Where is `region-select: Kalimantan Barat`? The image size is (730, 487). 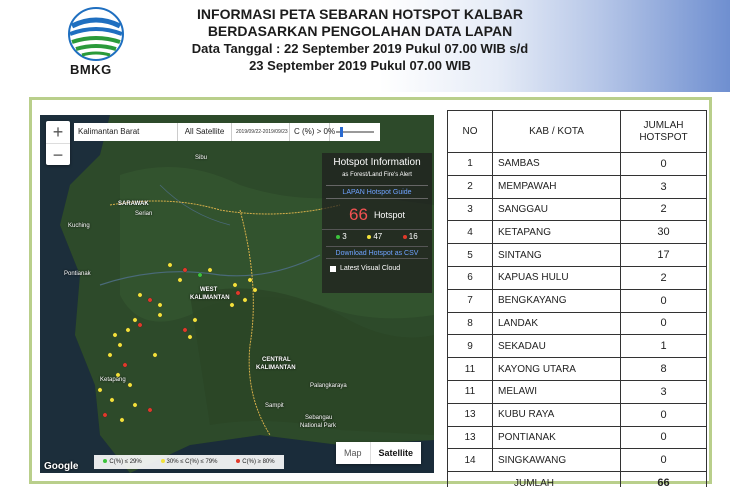 region-select: Kalimantan Barat is located at coordinates (126, 132).